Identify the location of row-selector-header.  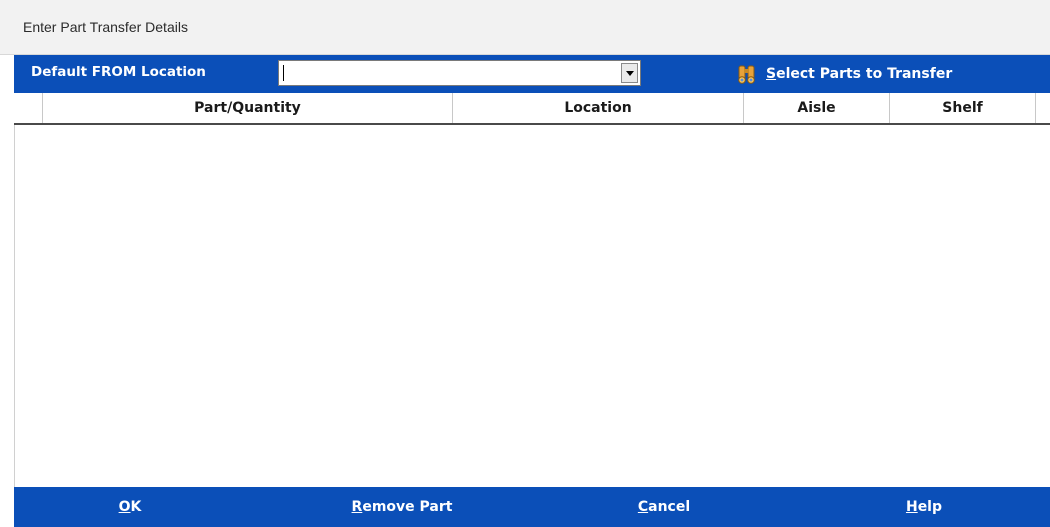
(28, 108).